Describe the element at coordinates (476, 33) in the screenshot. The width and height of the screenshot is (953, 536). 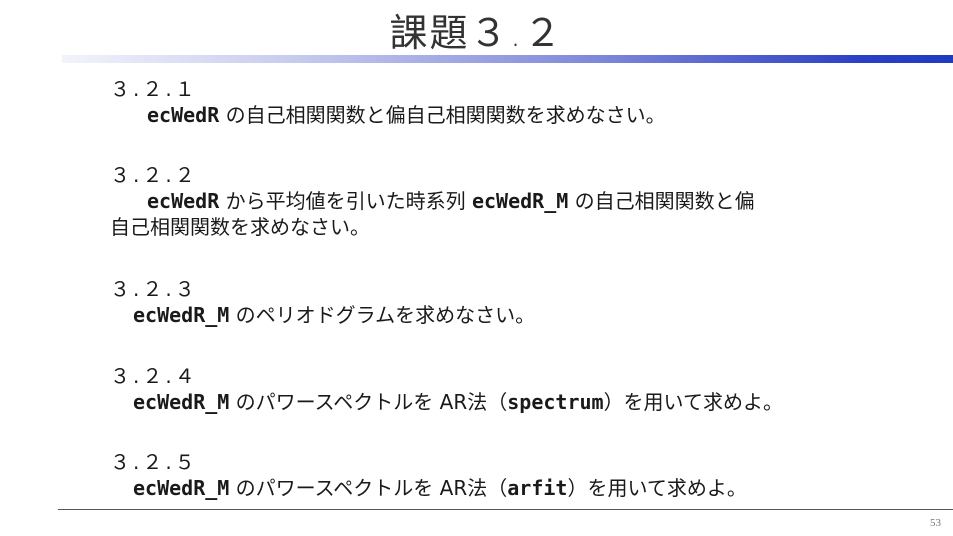
I see `slide-title: 課題３.２` at that location.